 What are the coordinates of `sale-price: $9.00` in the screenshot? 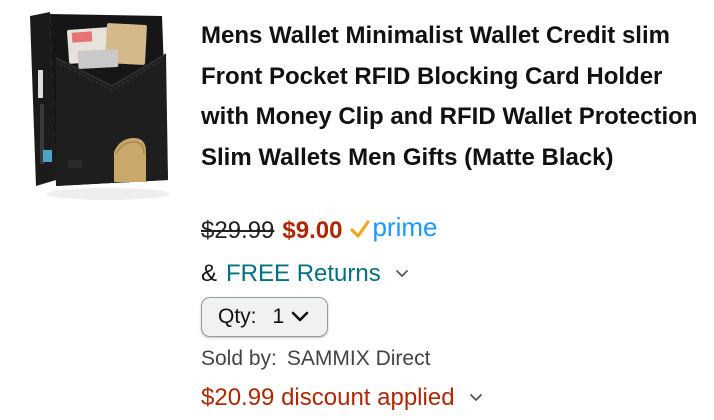 It's located at (312, 230).